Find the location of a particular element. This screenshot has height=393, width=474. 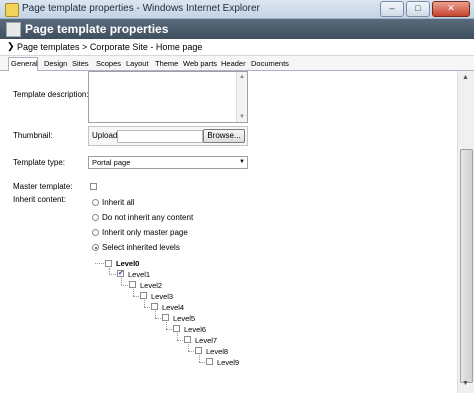

level9-checkbox is located at coordinates (209, 361).